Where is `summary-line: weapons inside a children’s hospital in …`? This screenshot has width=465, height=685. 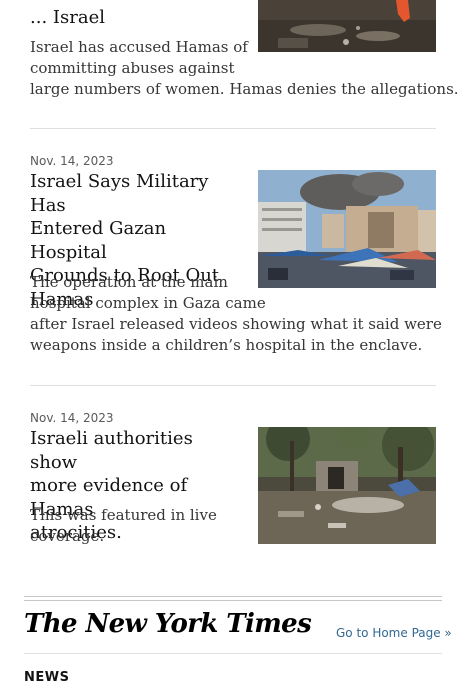
summary-line: weapons inside a children’s hospital in … is located at coordinates (226, 345).